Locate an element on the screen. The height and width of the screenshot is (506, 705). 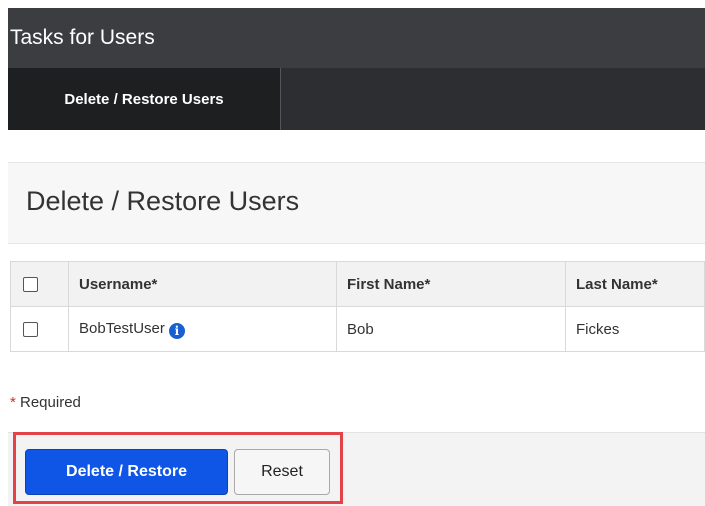
username-text: BobTestUser is located at coordinates (122, 328).